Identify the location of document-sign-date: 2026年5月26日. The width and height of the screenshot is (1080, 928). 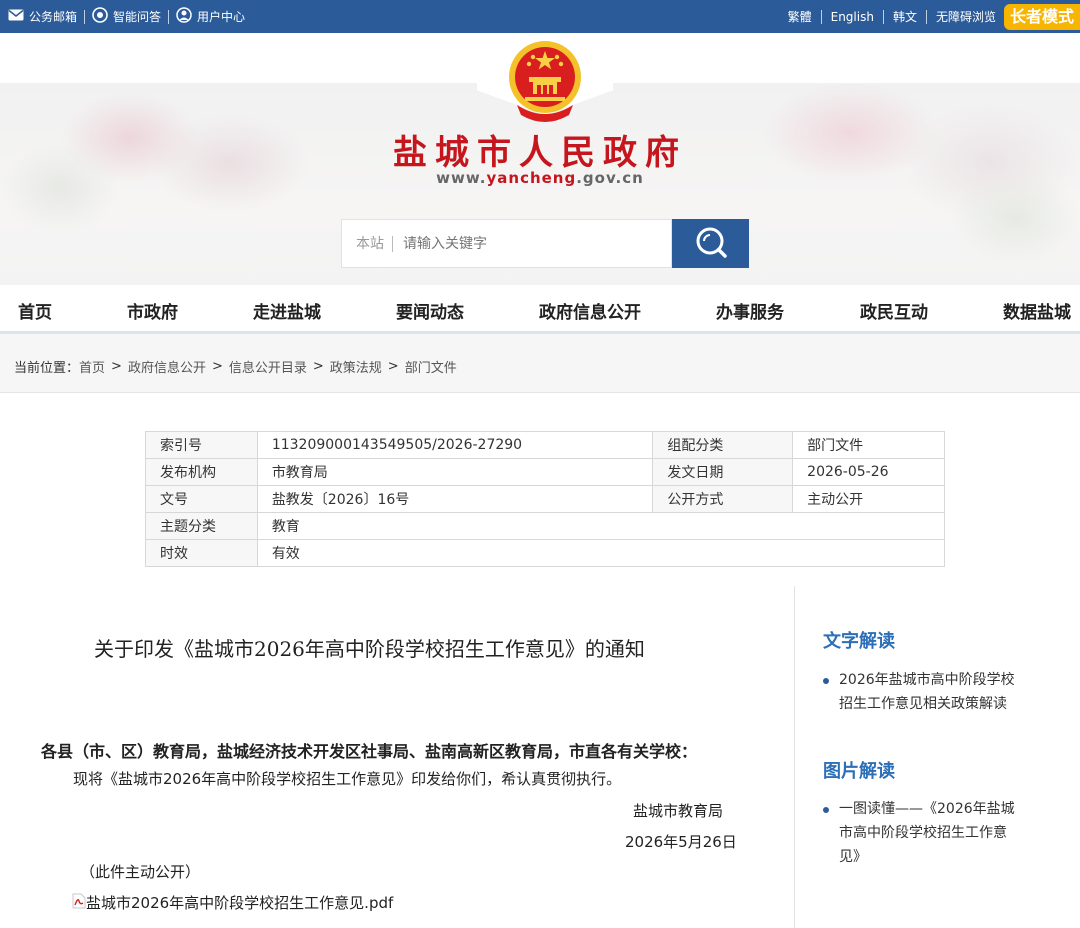
(681, 842).